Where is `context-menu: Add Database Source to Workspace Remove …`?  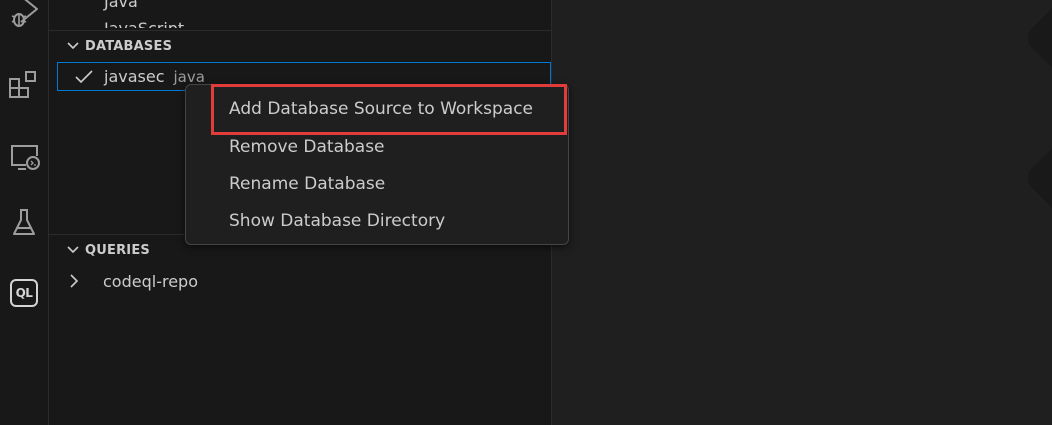 context-menu: Add Database Source to Workspace Remove … is located at coordinates (377, 164).